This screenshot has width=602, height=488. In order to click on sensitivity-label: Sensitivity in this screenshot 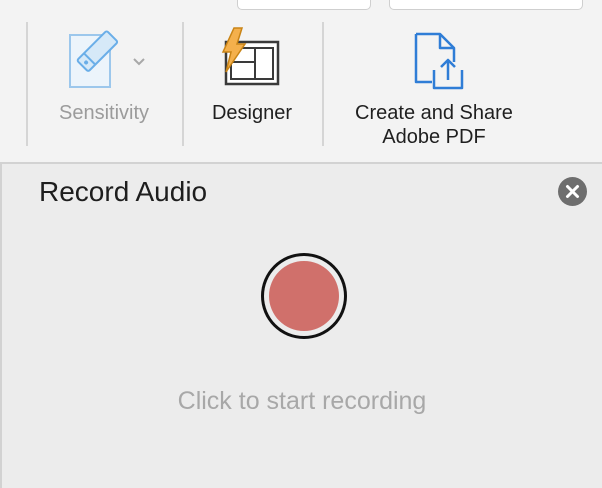, I will do `click(104, 113)`.